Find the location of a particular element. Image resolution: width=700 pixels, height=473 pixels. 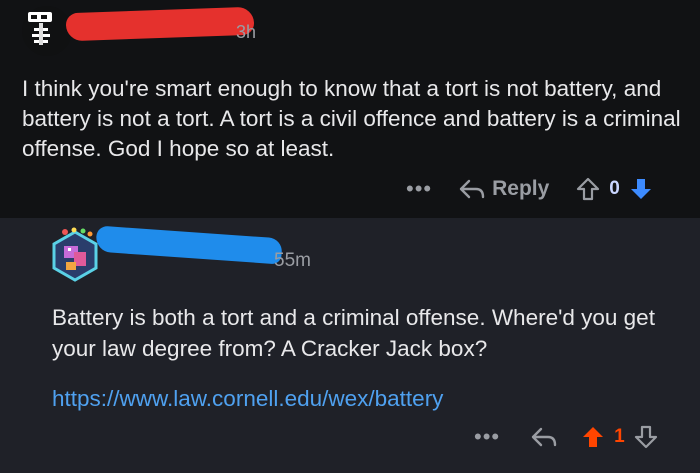

vote-controls: 1 is located at coordinates (619, 437).